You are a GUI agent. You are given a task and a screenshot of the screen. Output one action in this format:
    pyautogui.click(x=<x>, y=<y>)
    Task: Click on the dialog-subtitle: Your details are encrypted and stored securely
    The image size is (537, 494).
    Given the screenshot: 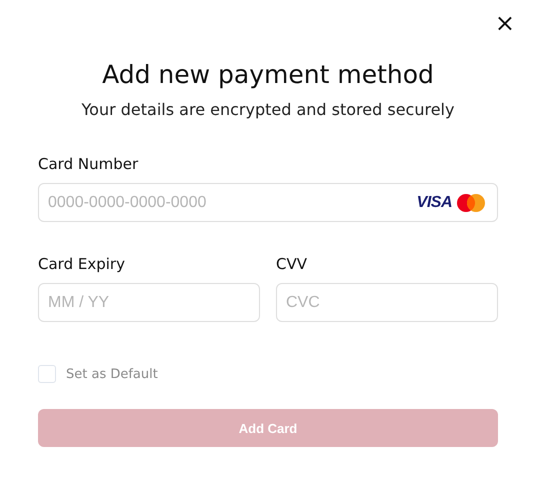 What is the action you would take?
    pyautogui.click(x=268, y=110)
    